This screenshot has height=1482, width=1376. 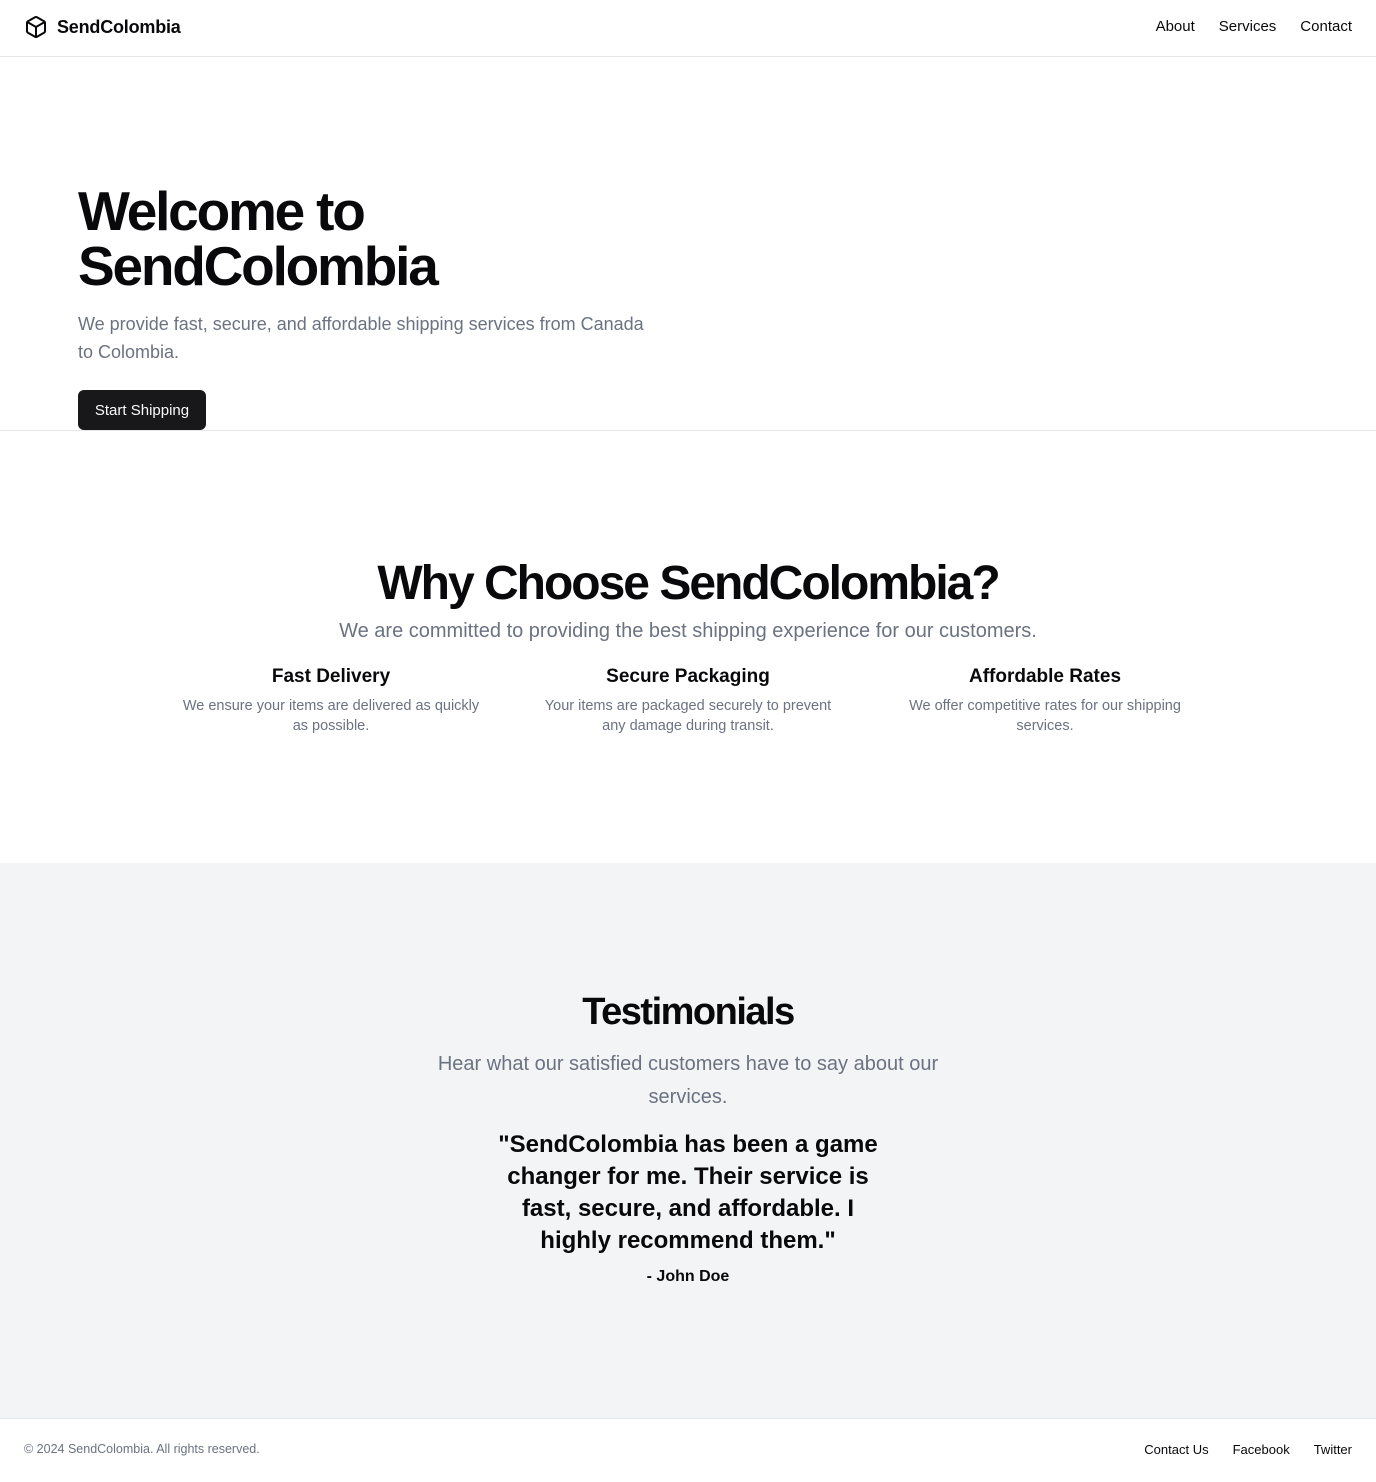 What do you see at coordinates (1045, 676) in the screenshot?
I see `feature-title: Affordable Rates` at bounding box center [1045, 676].